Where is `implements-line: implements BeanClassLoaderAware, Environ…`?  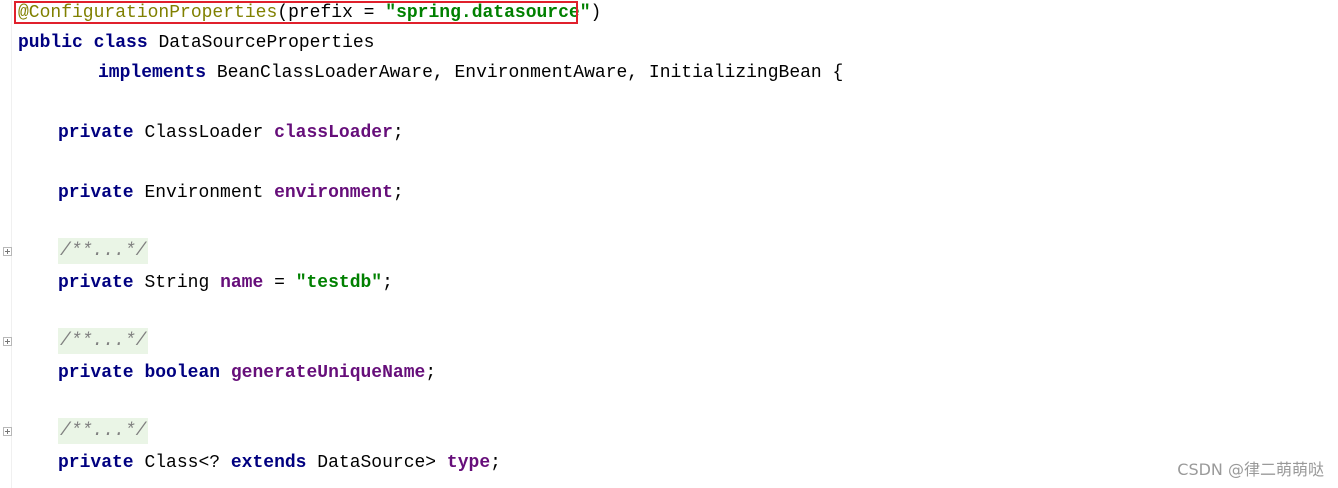 implements-line: implements BeanClassLoaderAware, Environ… is located at coordinates (470, 73).